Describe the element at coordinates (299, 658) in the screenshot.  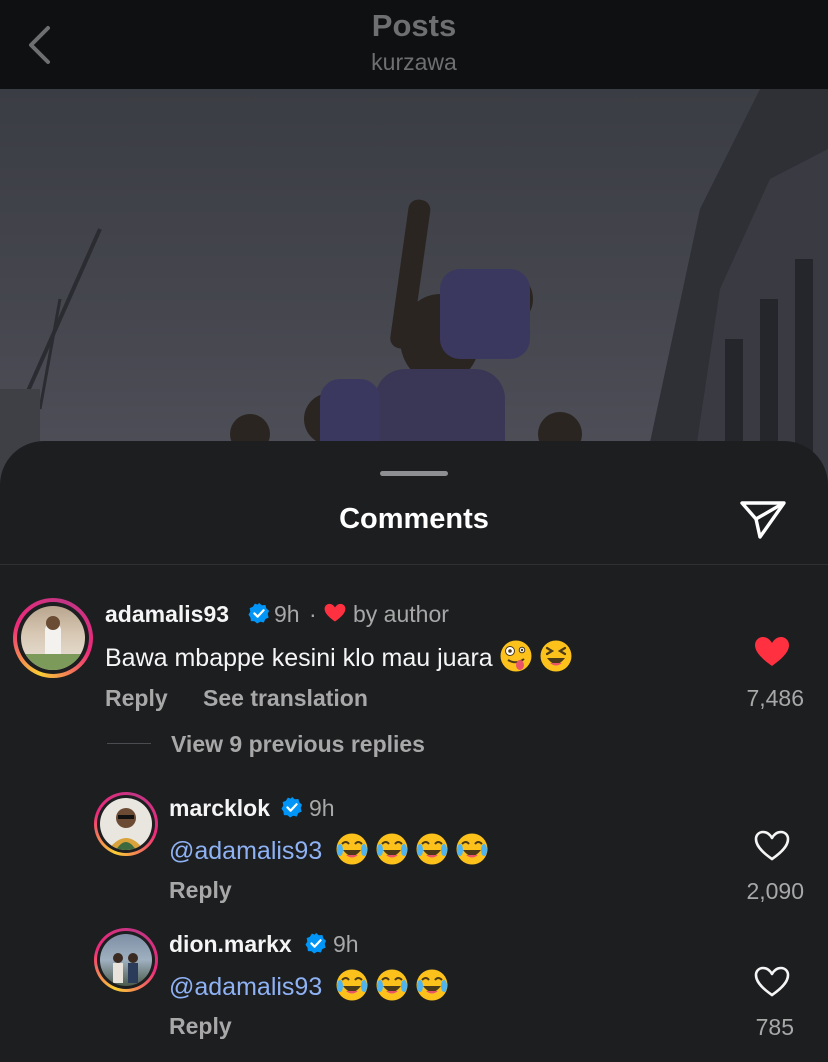
I see `comment-text-content: Bawa mbappe kesini klo mau juara` at that location.